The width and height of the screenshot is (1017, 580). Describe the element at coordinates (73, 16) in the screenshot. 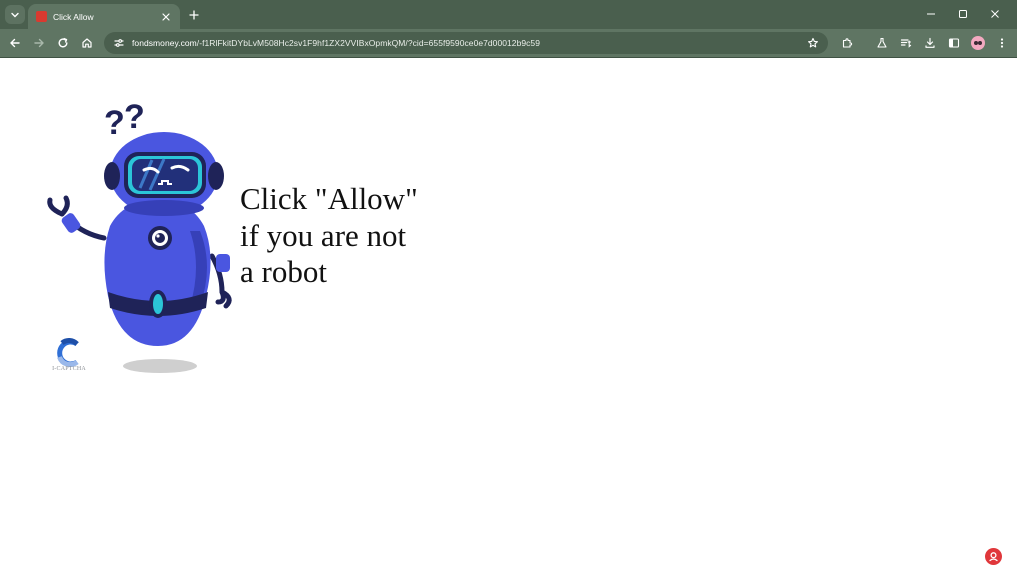

I see `tab-title: Click Allow` at that location.